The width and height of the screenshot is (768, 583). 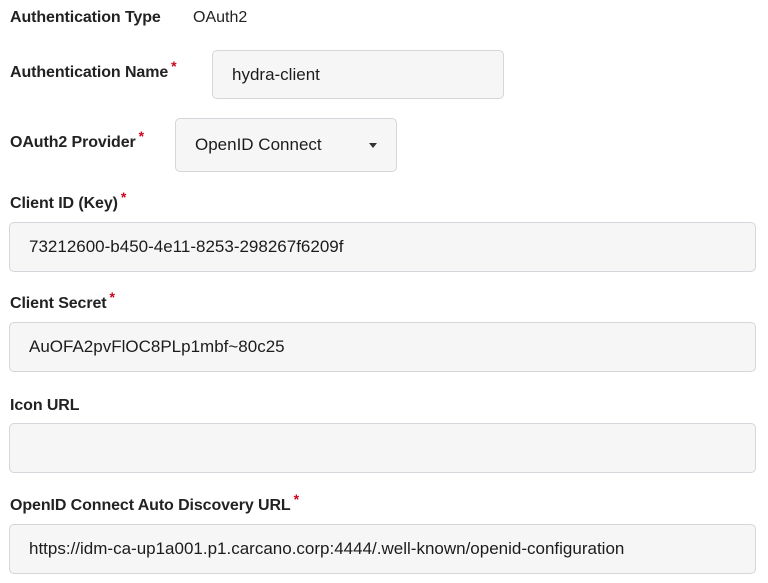 I want to click on discovery-url-label-text: OpenID Connect Auto Discovery URL, so click(x=150, y=505).